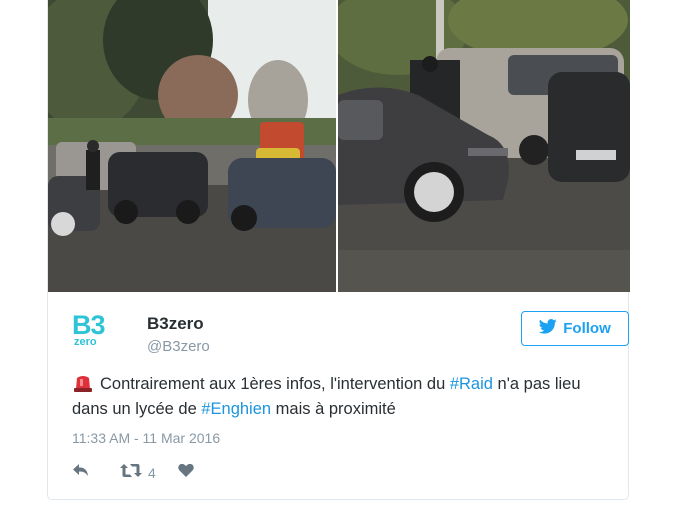 The height and width of the screenshot is (524, 700). Describe the element at coordinates (236, 409) in the screenshot. I see `hashtag-enghien-link: #Enghien` at that location.